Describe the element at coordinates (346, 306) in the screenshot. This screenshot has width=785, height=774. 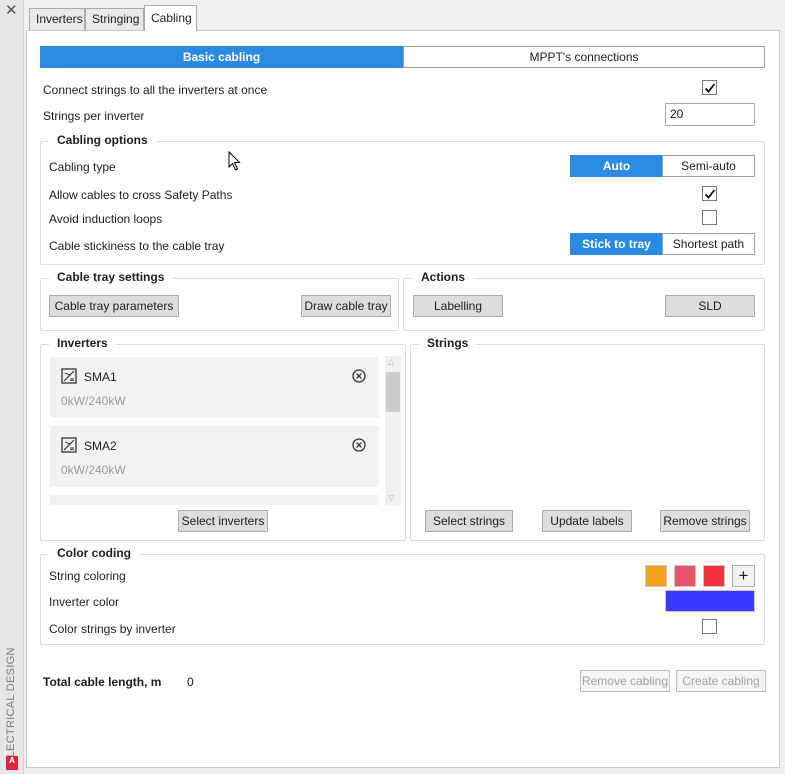
I see `draw-cable-tray-button: Draw cable tray` at that location.